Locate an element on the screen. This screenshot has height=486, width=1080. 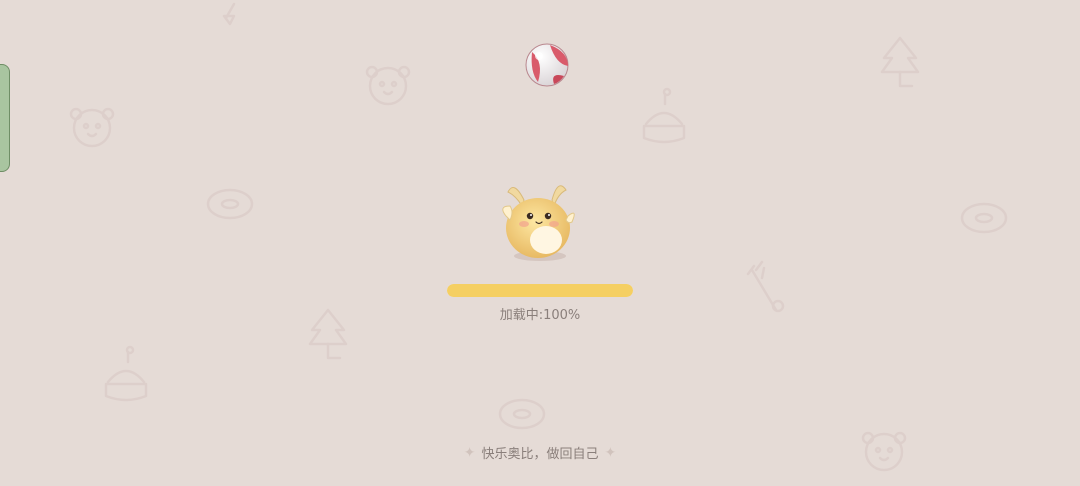
slogan-text: 快乐奥比，做回自己 is located at coordinates (540, 454).